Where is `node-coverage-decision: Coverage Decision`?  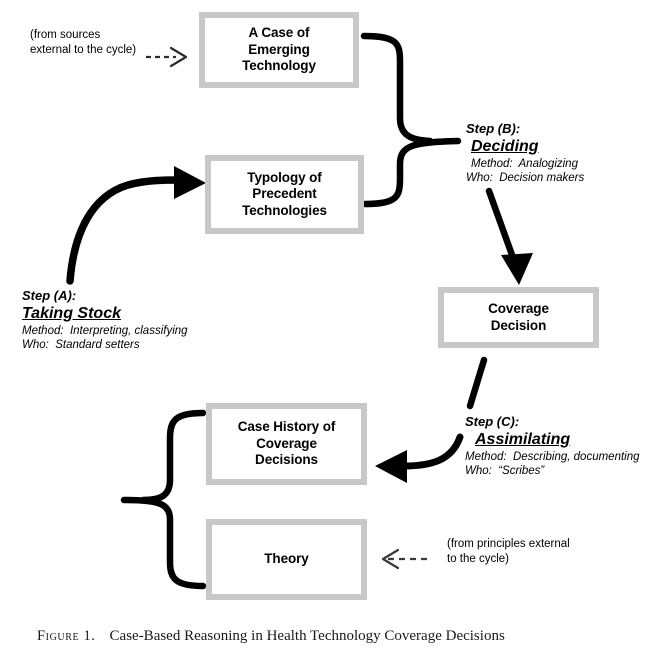 node-coverage-decision: Coverage Decision is located at coordinates (518, 317).